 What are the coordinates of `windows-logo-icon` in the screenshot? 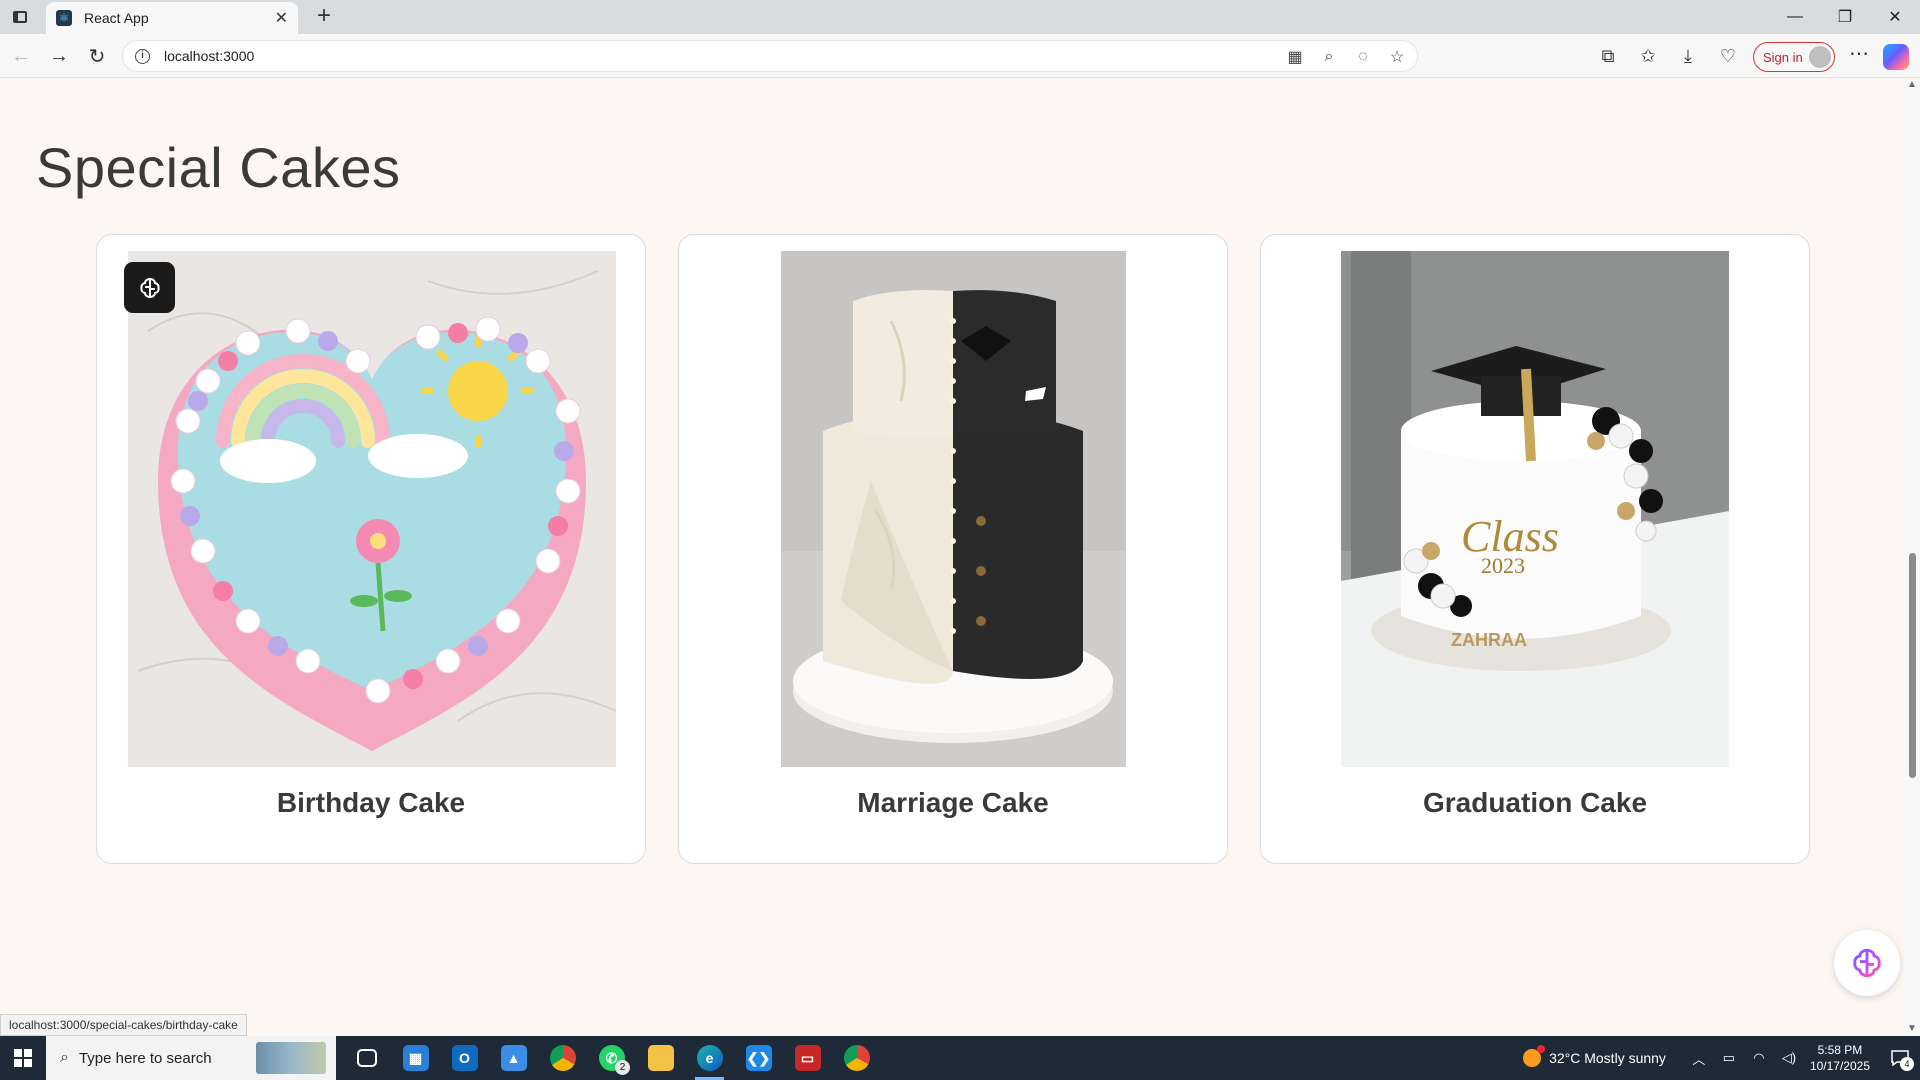 It's located at (23, 1058).